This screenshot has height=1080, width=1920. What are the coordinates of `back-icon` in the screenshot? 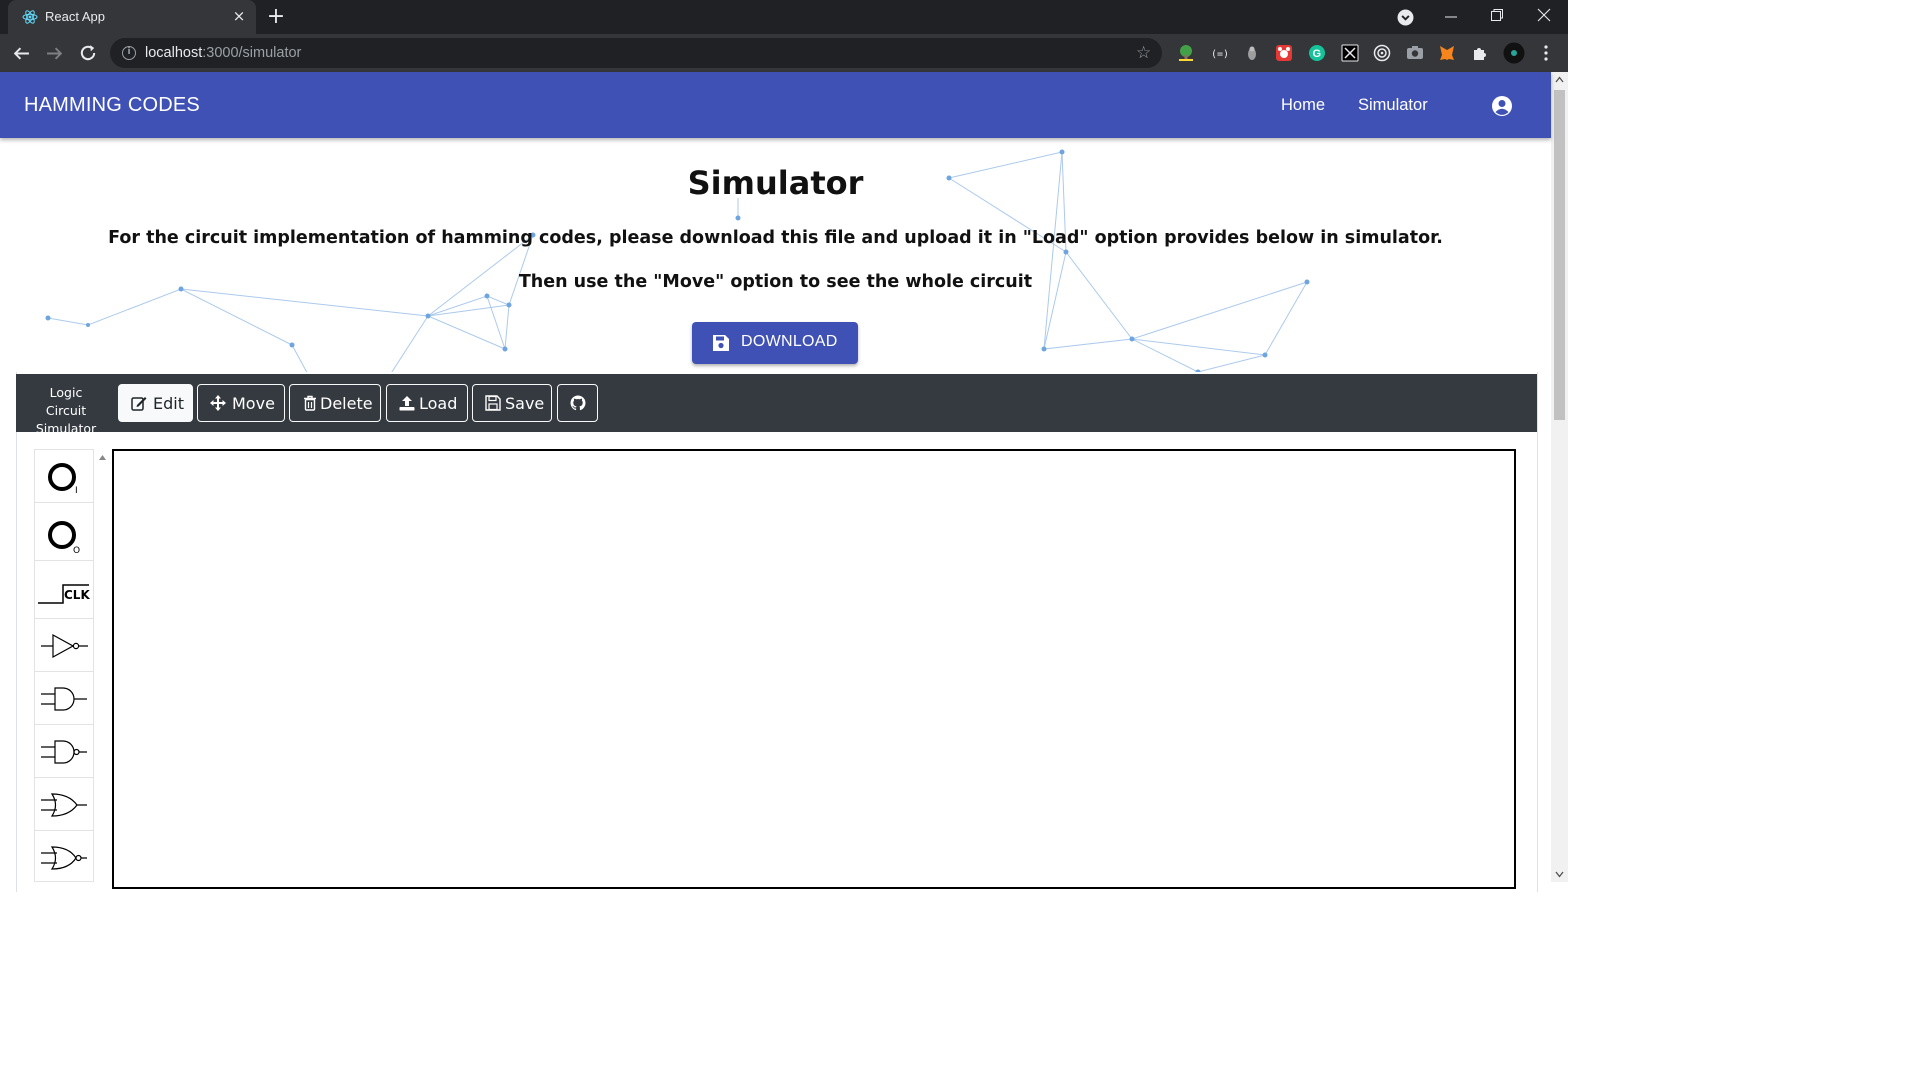 It's located at (21, 53).